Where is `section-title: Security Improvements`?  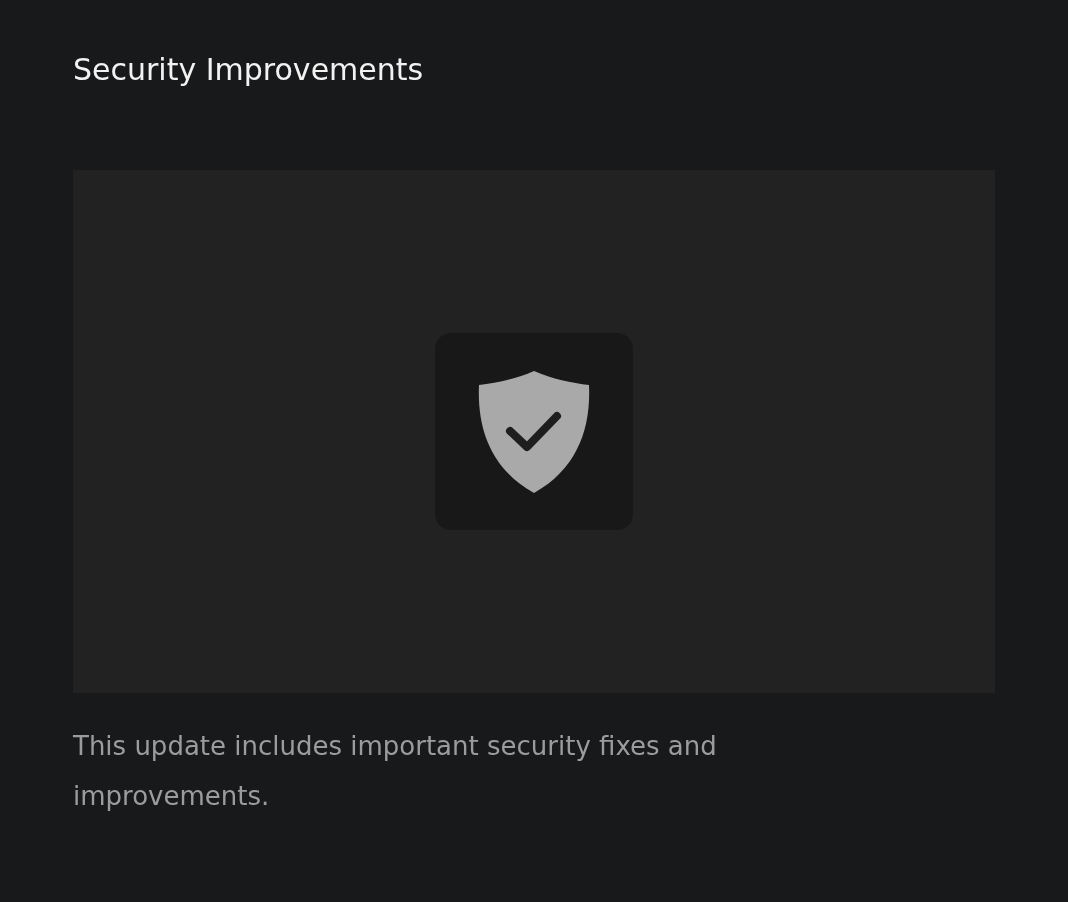 section-title: Security Improvements is located at coordinates (249, 70).